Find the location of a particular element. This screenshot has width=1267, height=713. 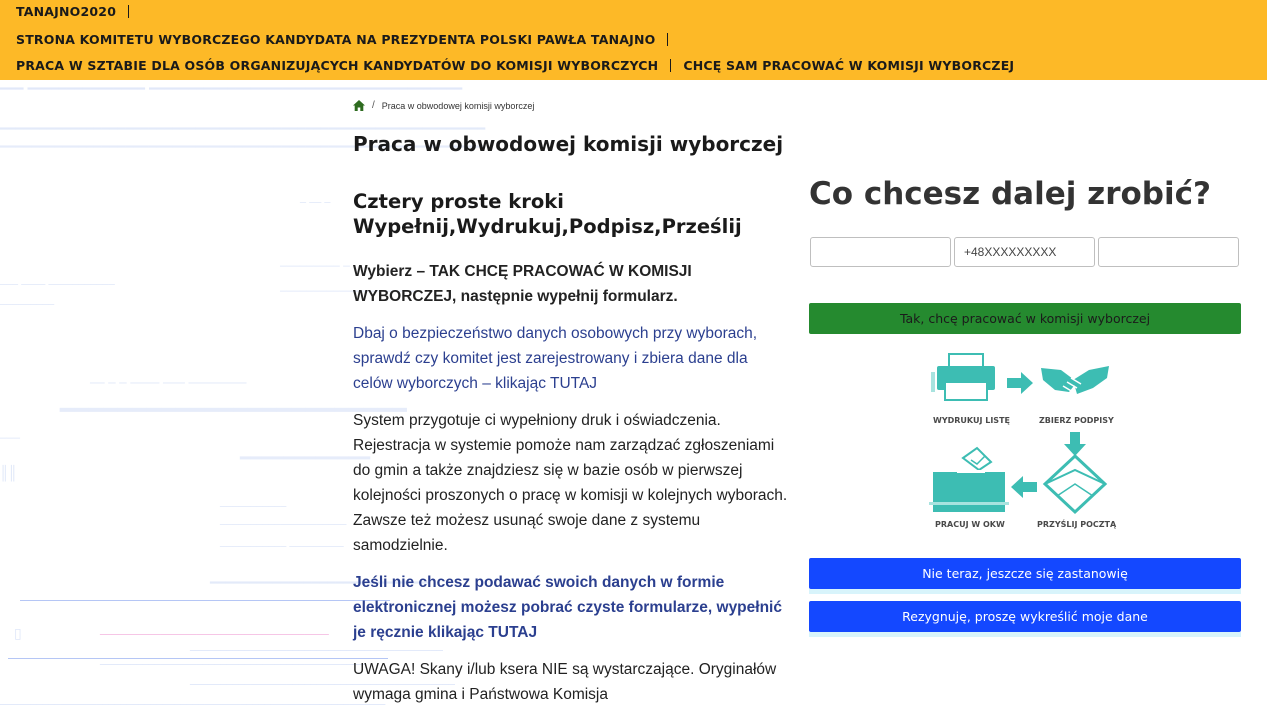

home-icon is located at coordinates (359, 105).